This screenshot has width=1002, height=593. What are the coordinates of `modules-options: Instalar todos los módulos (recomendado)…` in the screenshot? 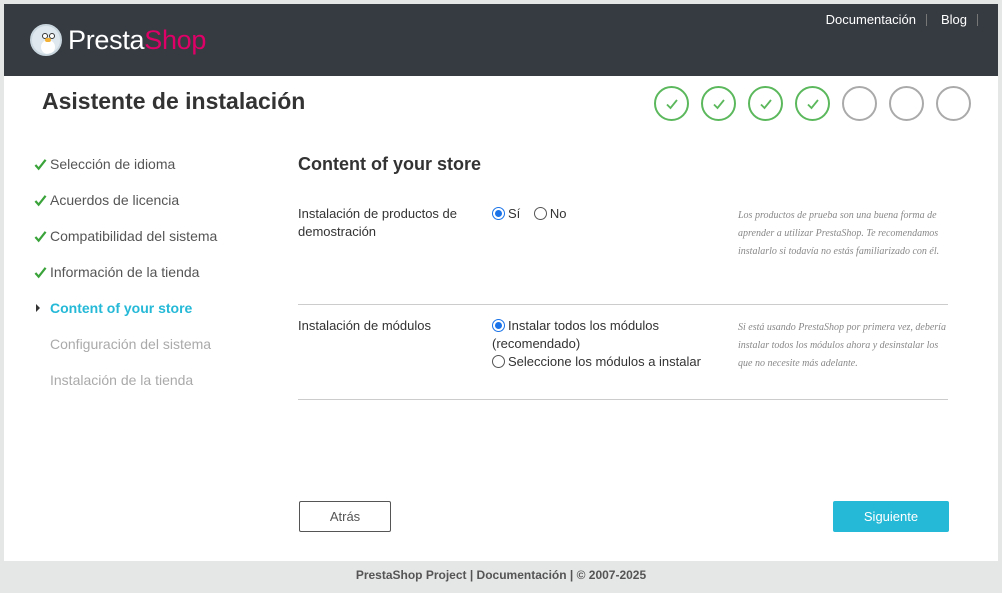 It's located at (607, 344).